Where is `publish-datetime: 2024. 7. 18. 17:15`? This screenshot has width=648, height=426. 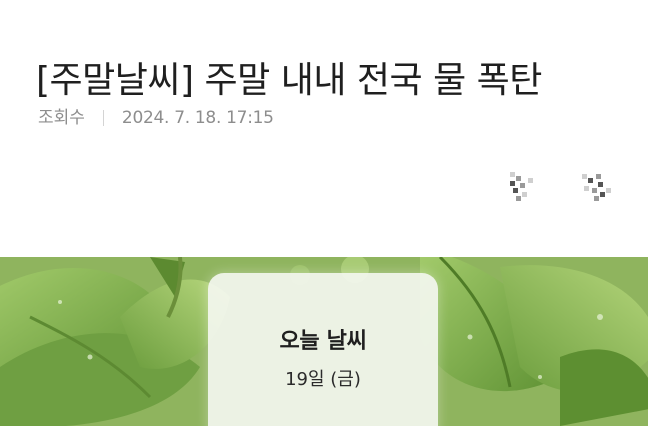
publish-datetime: 2024. 7. 18. 17:15 is located at coordinates (197, 118).